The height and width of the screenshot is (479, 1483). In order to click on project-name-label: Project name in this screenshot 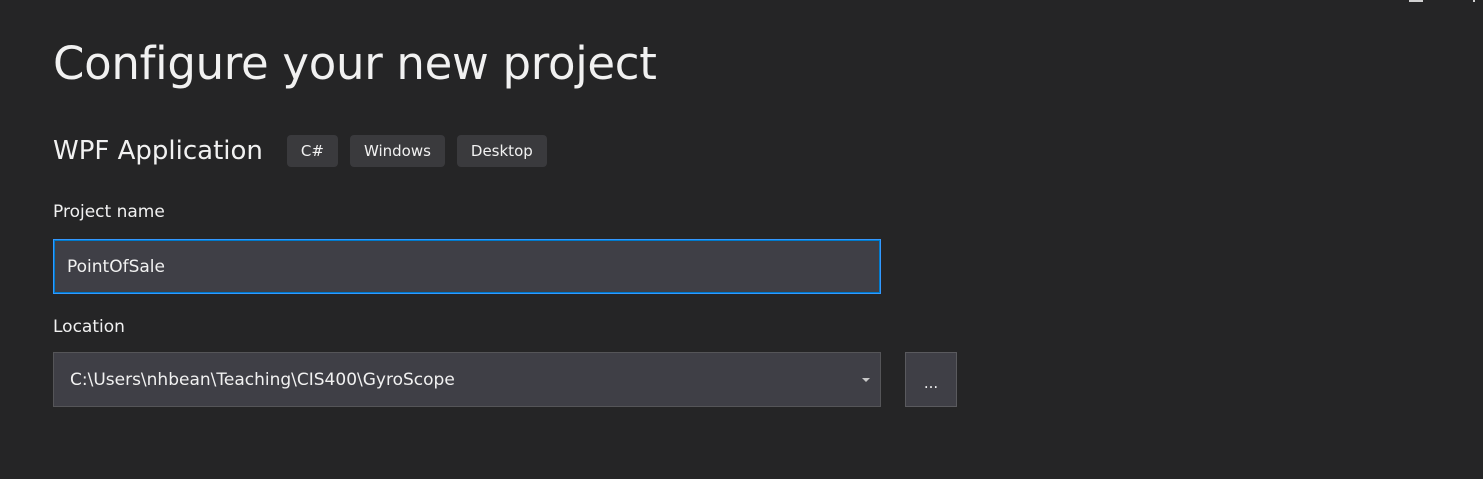, I will do `click(109, 212)`.